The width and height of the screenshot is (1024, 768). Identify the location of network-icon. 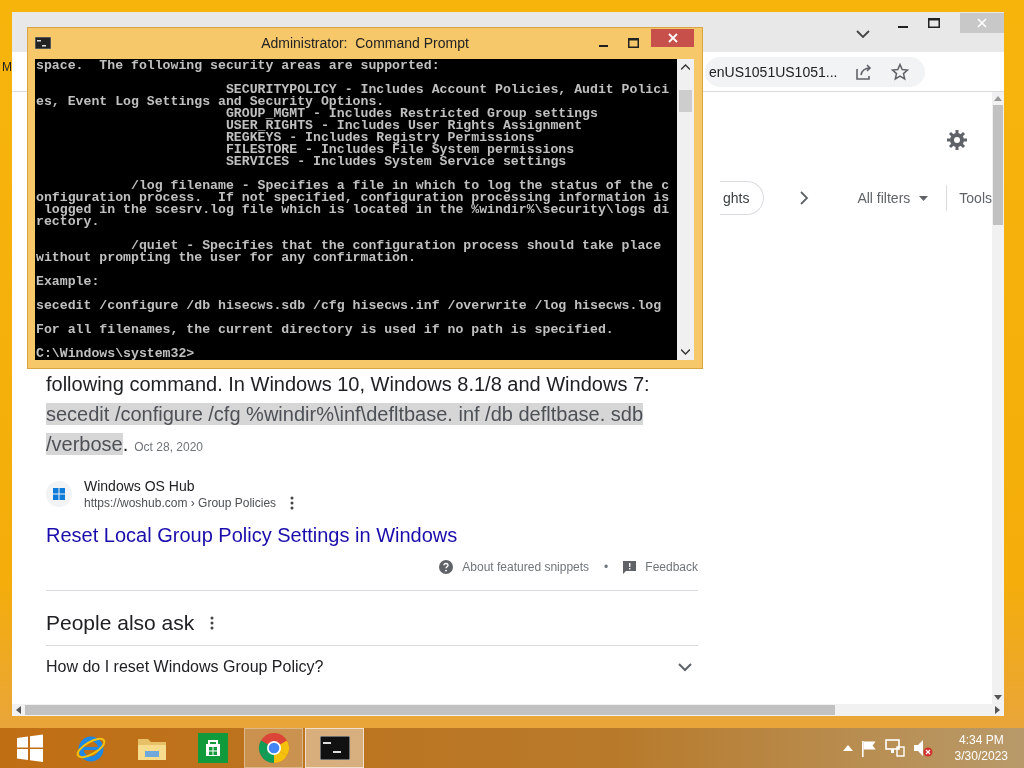
(894, 748).